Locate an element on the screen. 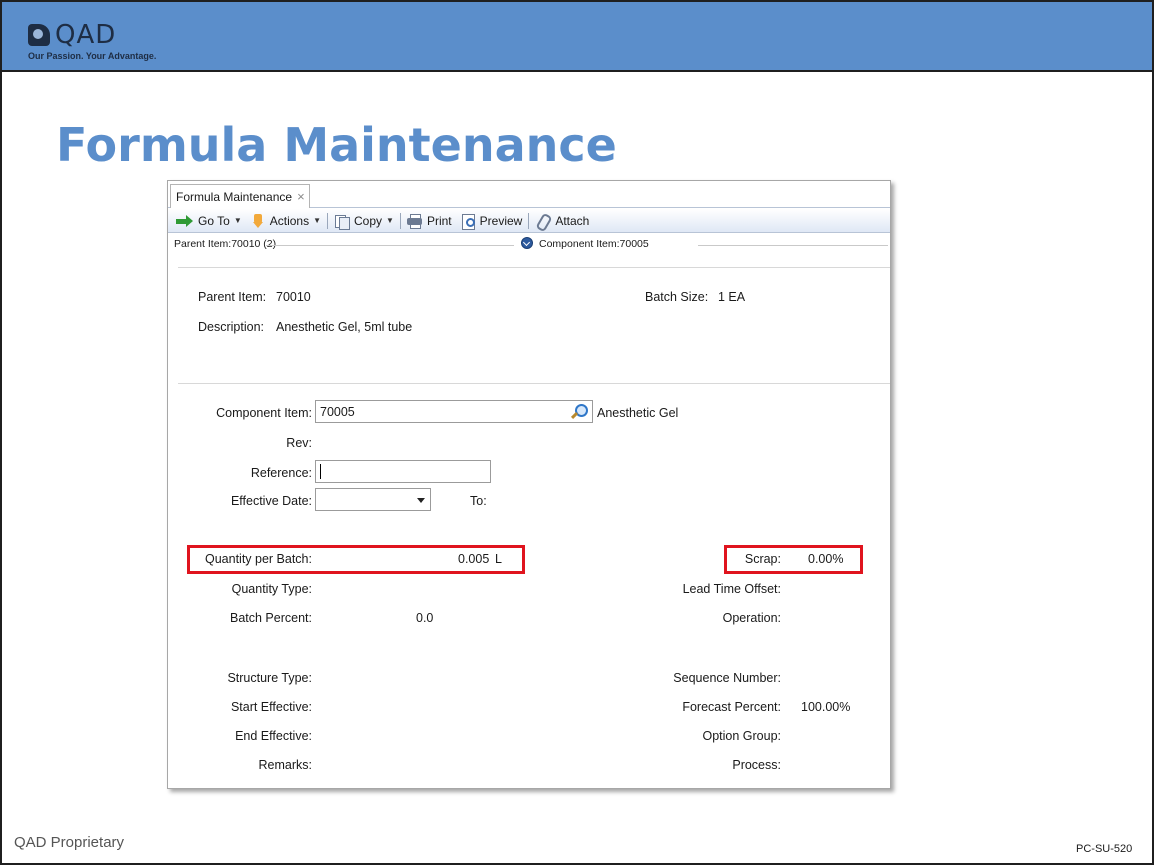 This screenshot has height=865, width=1154. reference-label: Reference: is located at coordinates (281, 473).